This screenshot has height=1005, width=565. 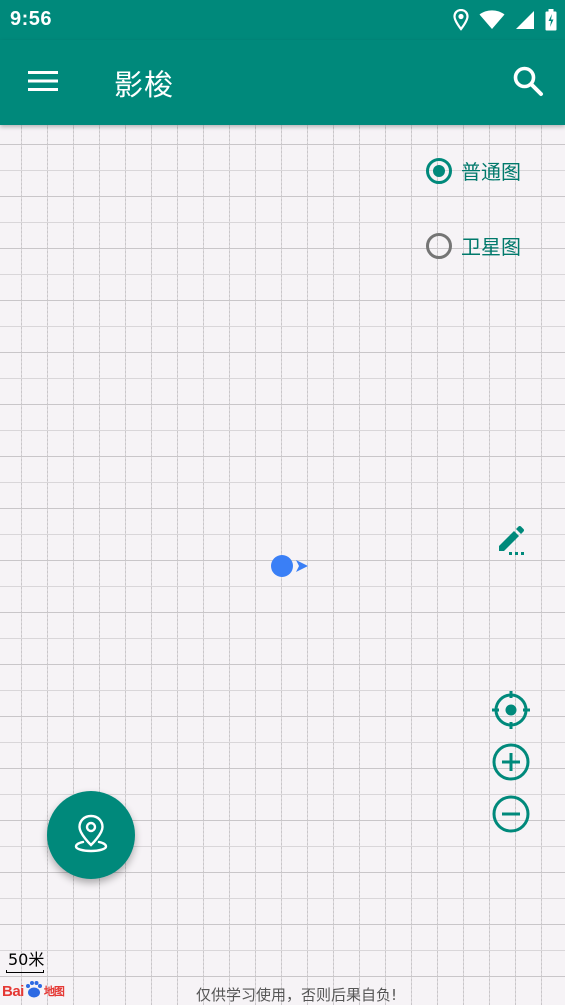 I want to click on status-bar: 9:56, so click(x=282, y=20).